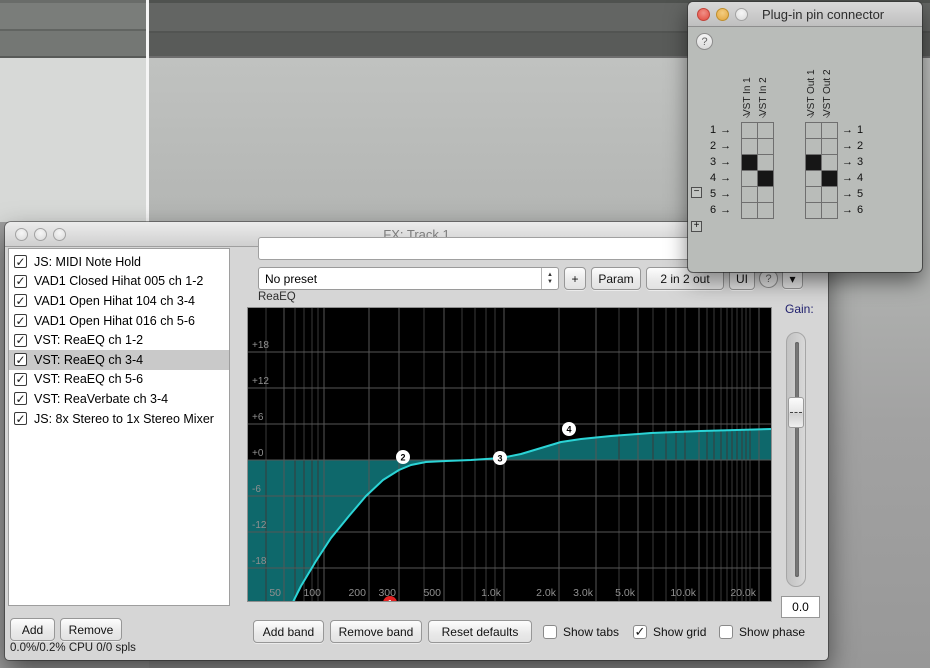 The width and height of the screenshot is (930, 668). What do you see at coordinates (119, 359) in the screenshot?
I see `fx-list-item: ✓ VST: ReaEQ ch 3-4` at bounding box center [119, 359].